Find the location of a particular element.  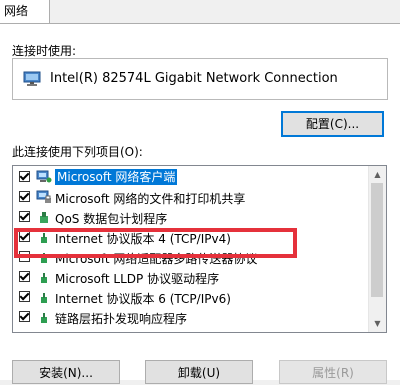

item-label: 链路层拓扑发现响应程序 is located at coordinates (121, 319).